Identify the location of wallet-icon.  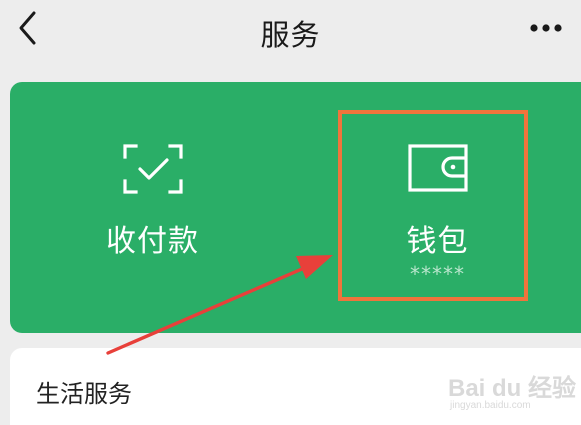
(437, 168).